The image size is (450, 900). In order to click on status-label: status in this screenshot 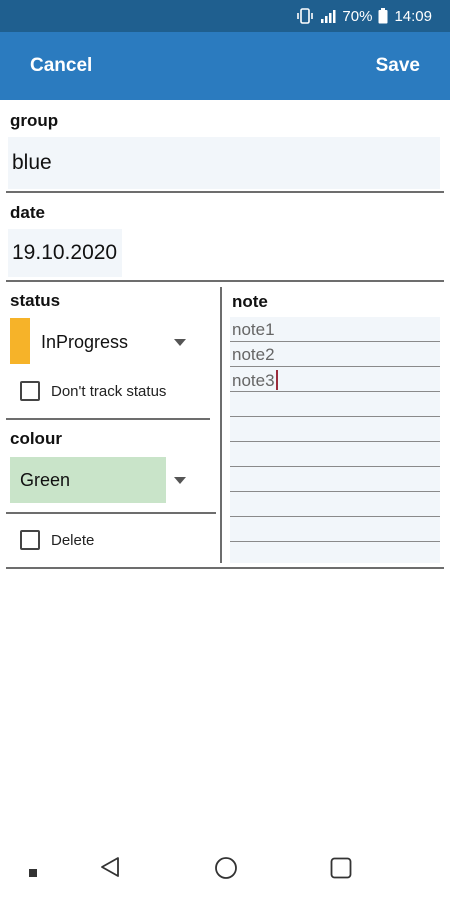, I will do `click(35, 300)`.